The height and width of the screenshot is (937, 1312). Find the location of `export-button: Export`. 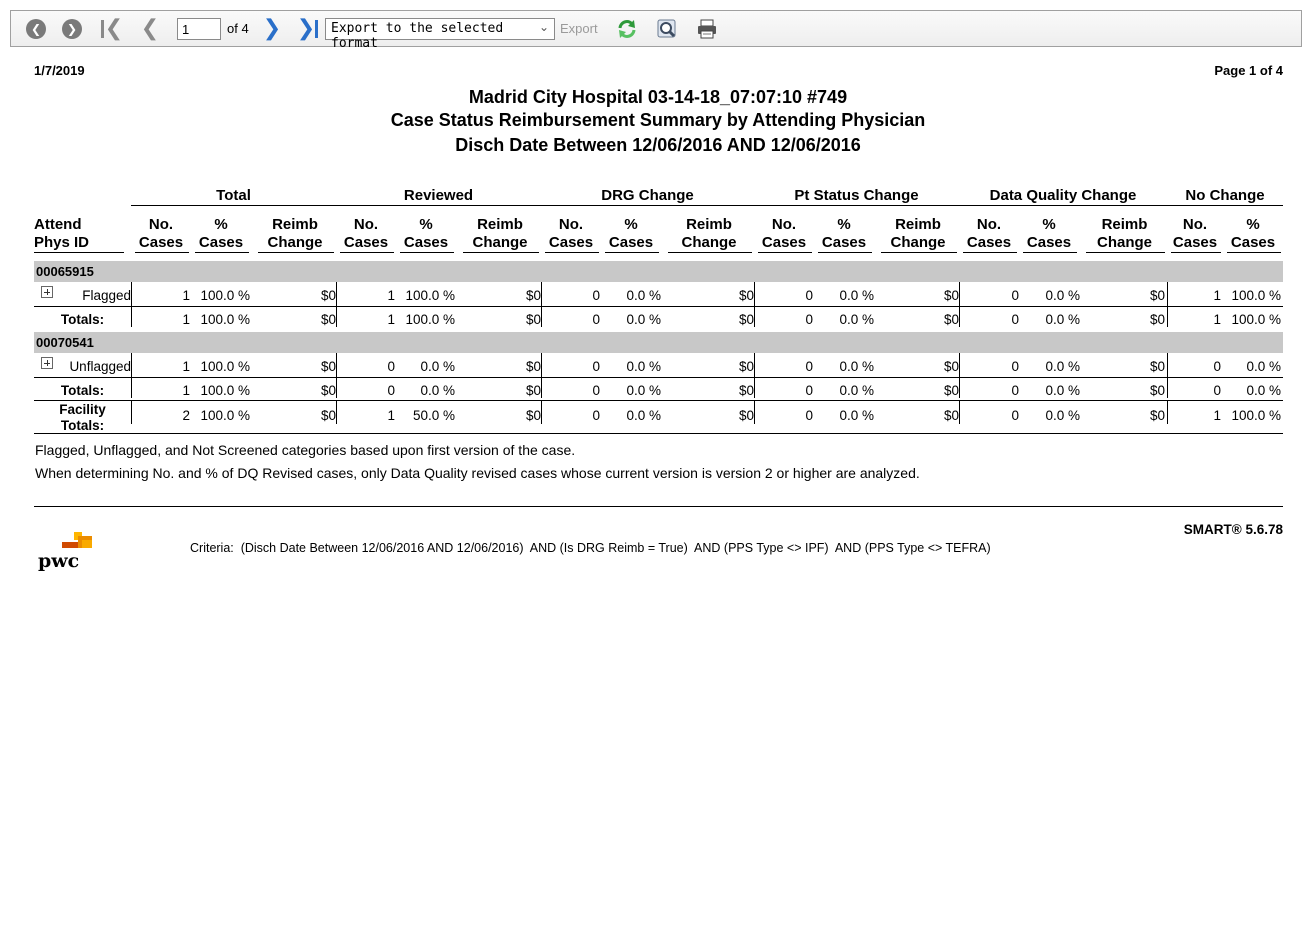

export-button: Export is located at coordinates (579, 28).